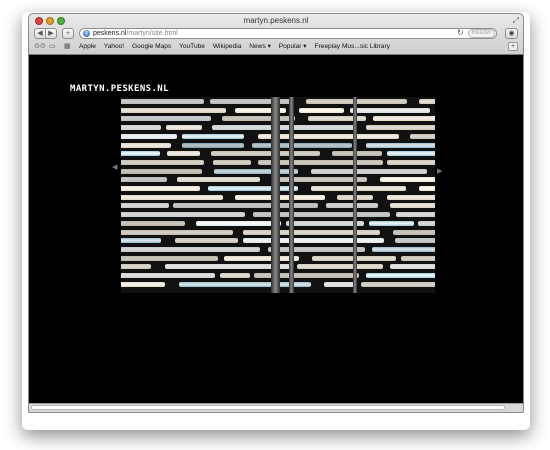 The width and height of the screenshot is (550, 450). What do you see at coordinates (192, 47) in the screenshot?
I see `bookmark-item-youtube: YouTube` at bounding box center [192, 47].